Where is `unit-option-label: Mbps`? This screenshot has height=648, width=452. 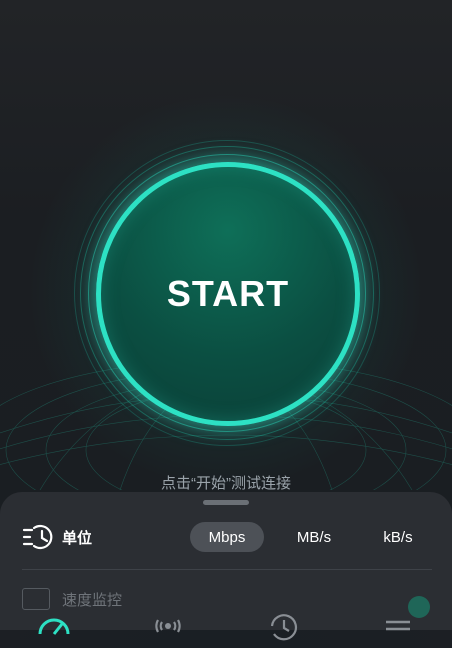 unit-option-label: Mbps is located at coordinates (227, 537).